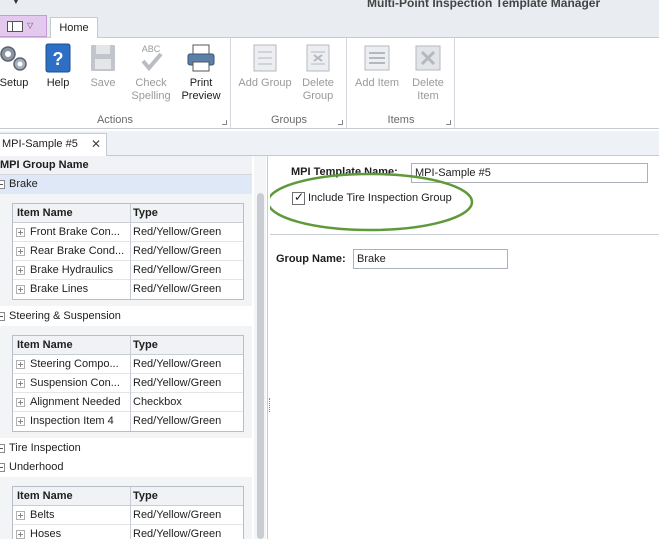 The width and height of the screenshot is (659, 539). I want to click on group-name: Tire Inspection, so click(45, 448).